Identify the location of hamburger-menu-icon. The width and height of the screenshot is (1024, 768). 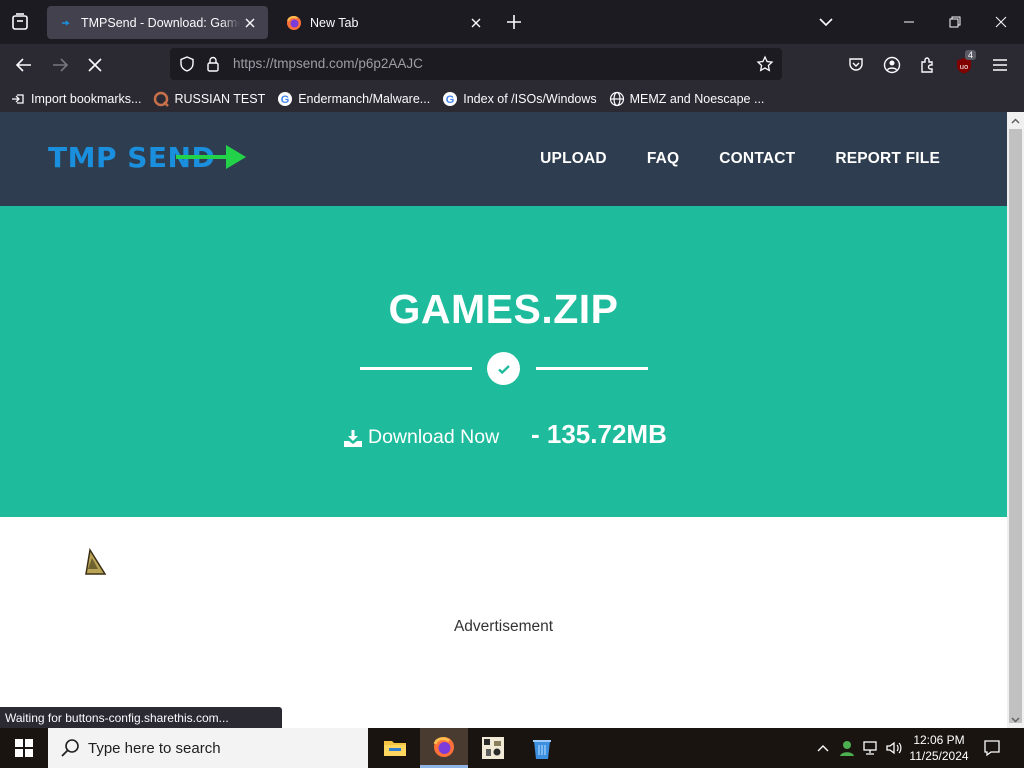
(1000, 65).